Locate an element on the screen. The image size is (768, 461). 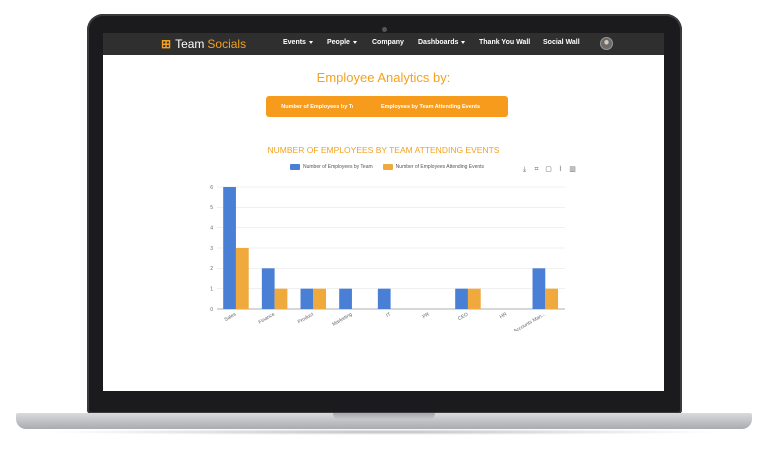
y-tick-label: 2 is located at coordinates (211, 269).